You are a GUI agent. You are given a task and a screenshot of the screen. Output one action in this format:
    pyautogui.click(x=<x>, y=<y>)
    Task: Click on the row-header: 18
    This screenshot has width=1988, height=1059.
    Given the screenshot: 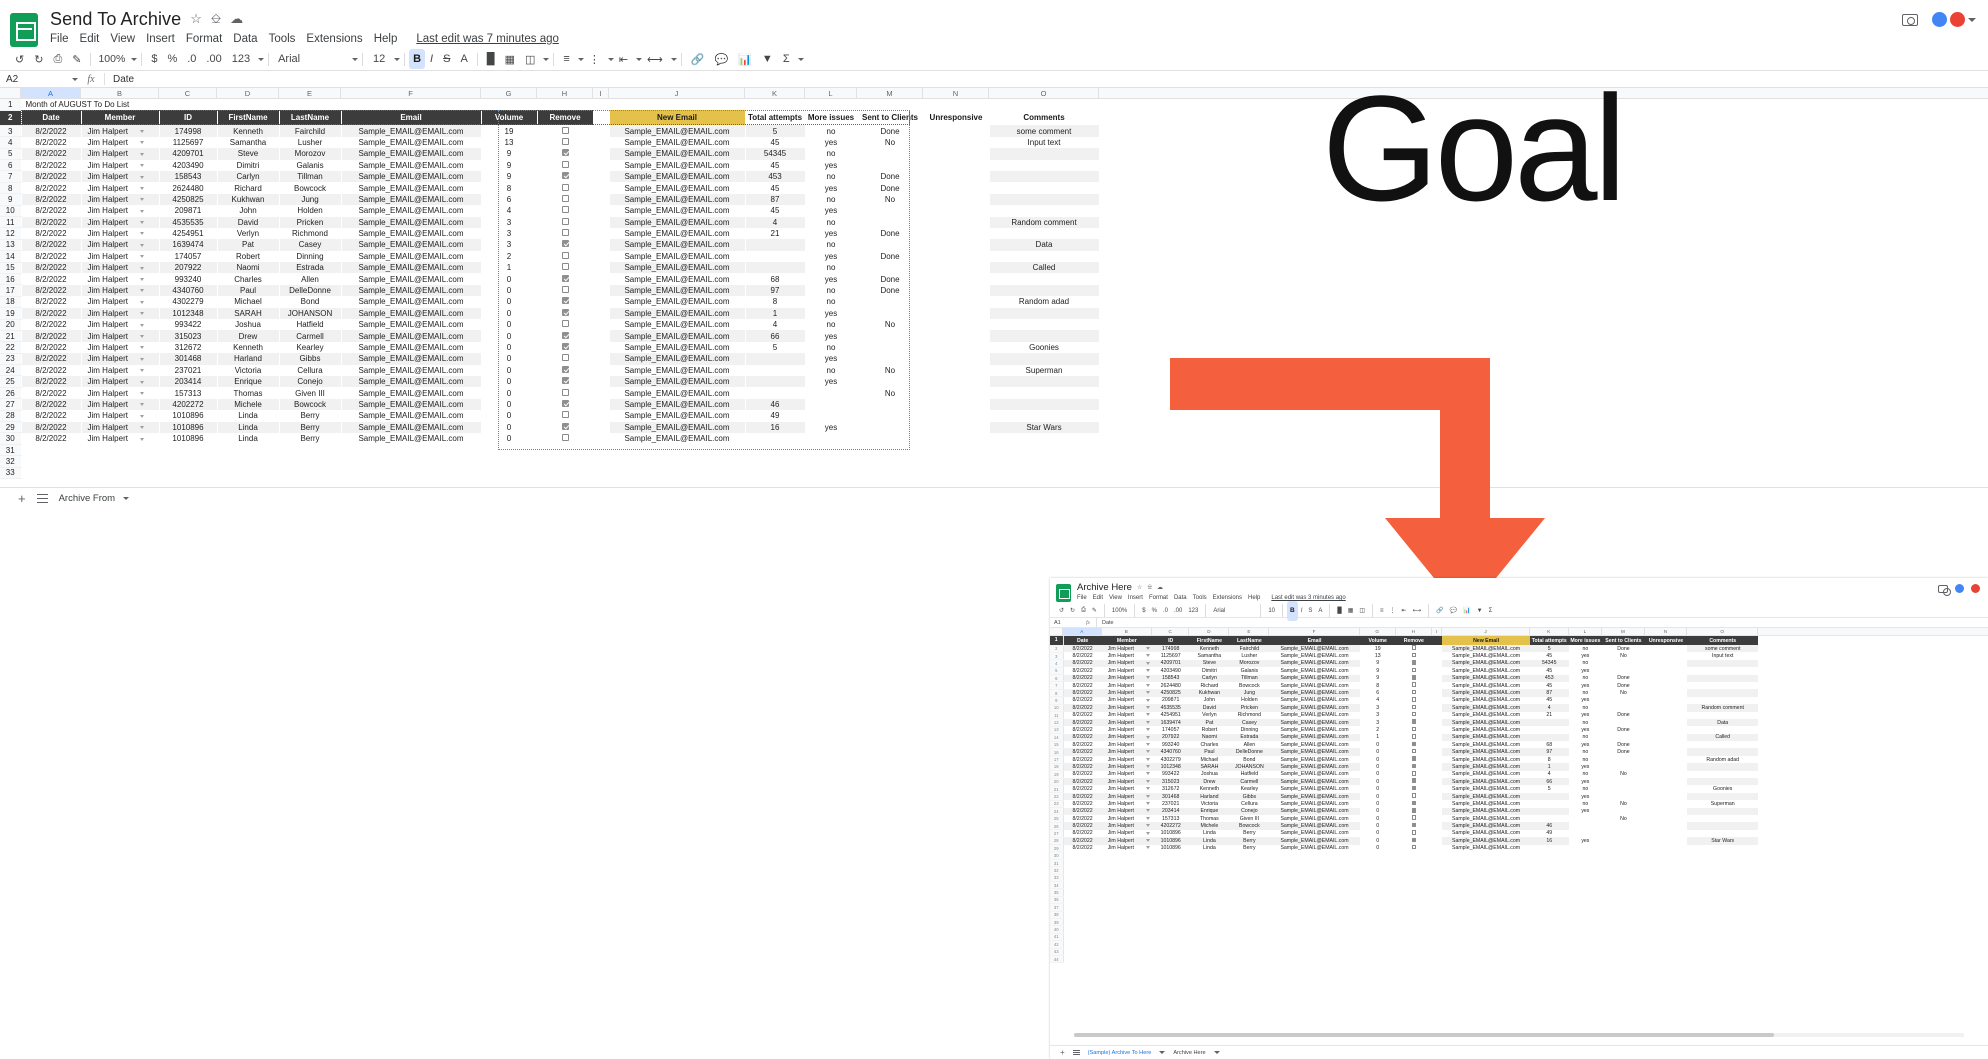 What is the action you would take?
    pyautogui.click(x=1057, y=767)
    